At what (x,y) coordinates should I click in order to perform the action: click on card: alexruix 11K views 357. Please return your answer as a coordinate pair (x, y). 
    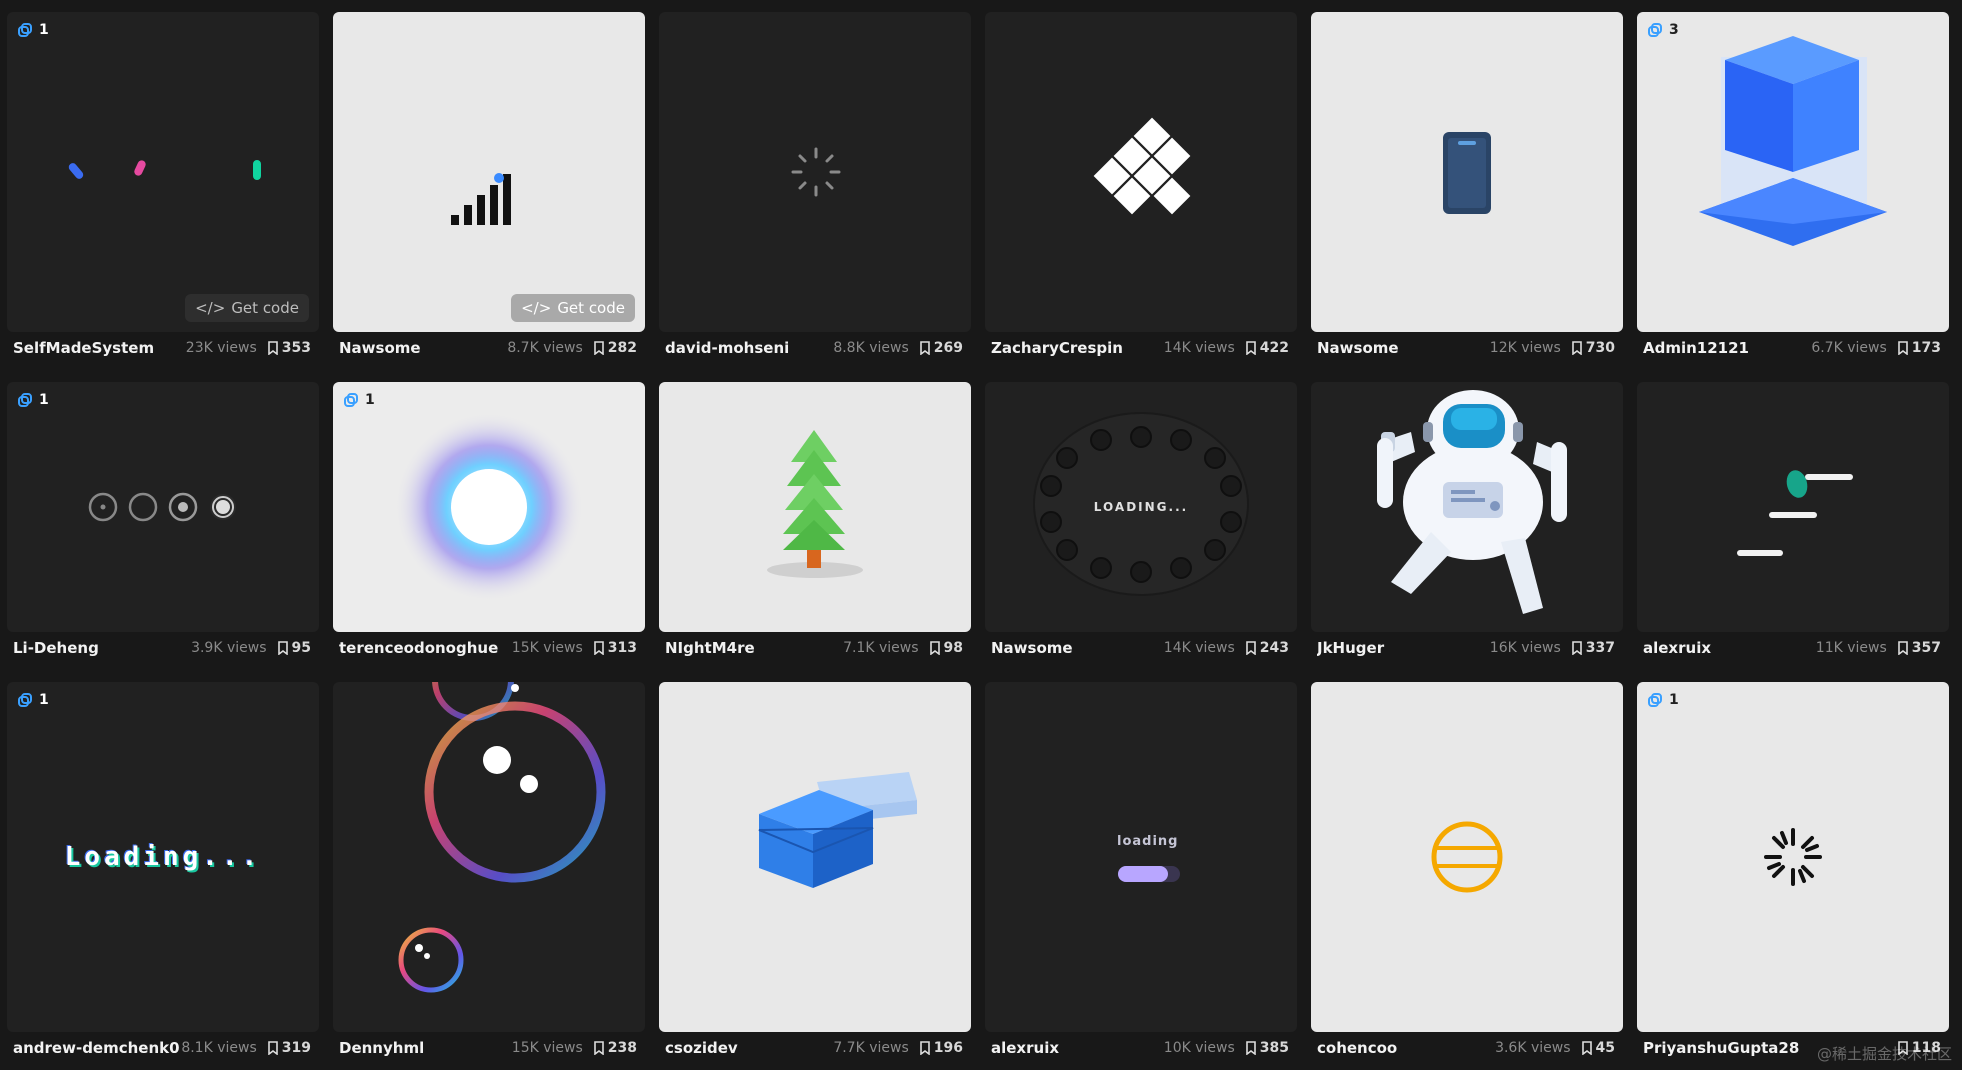
    Looking at the image, I should click on (1793, 522).